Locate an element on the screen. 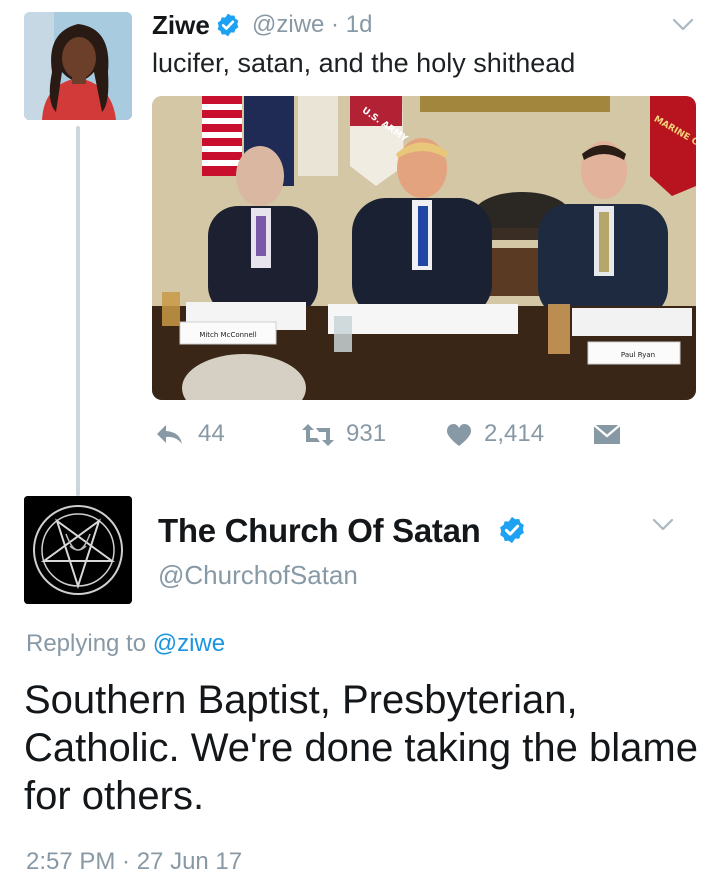 This screenshot has height=896, width=720. svg-text: Paul Ryan is located at coordinates (638, 355).